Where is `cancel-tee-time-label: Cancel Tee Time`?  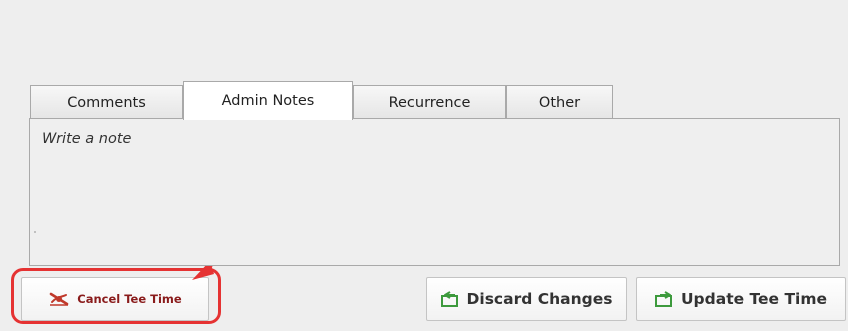 cancel-tee-time-label: Cancel Tee Time is located at coordinates (129, 299).